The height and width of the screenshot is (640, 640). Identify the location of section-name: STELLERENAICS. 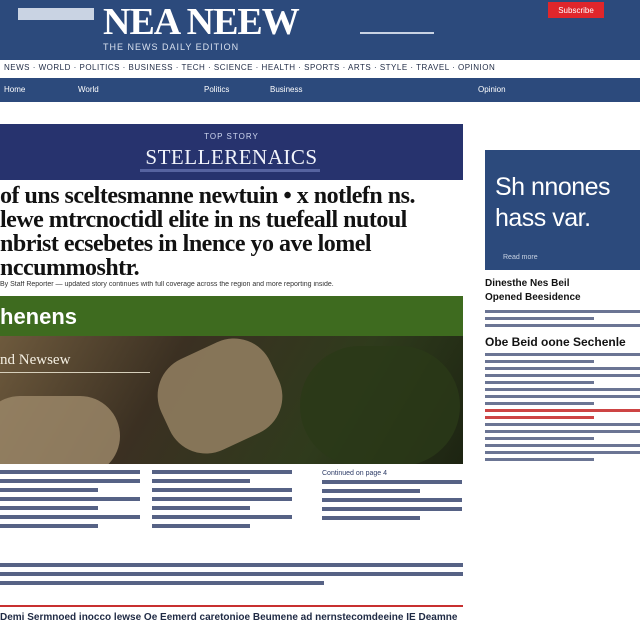
(231, 157).